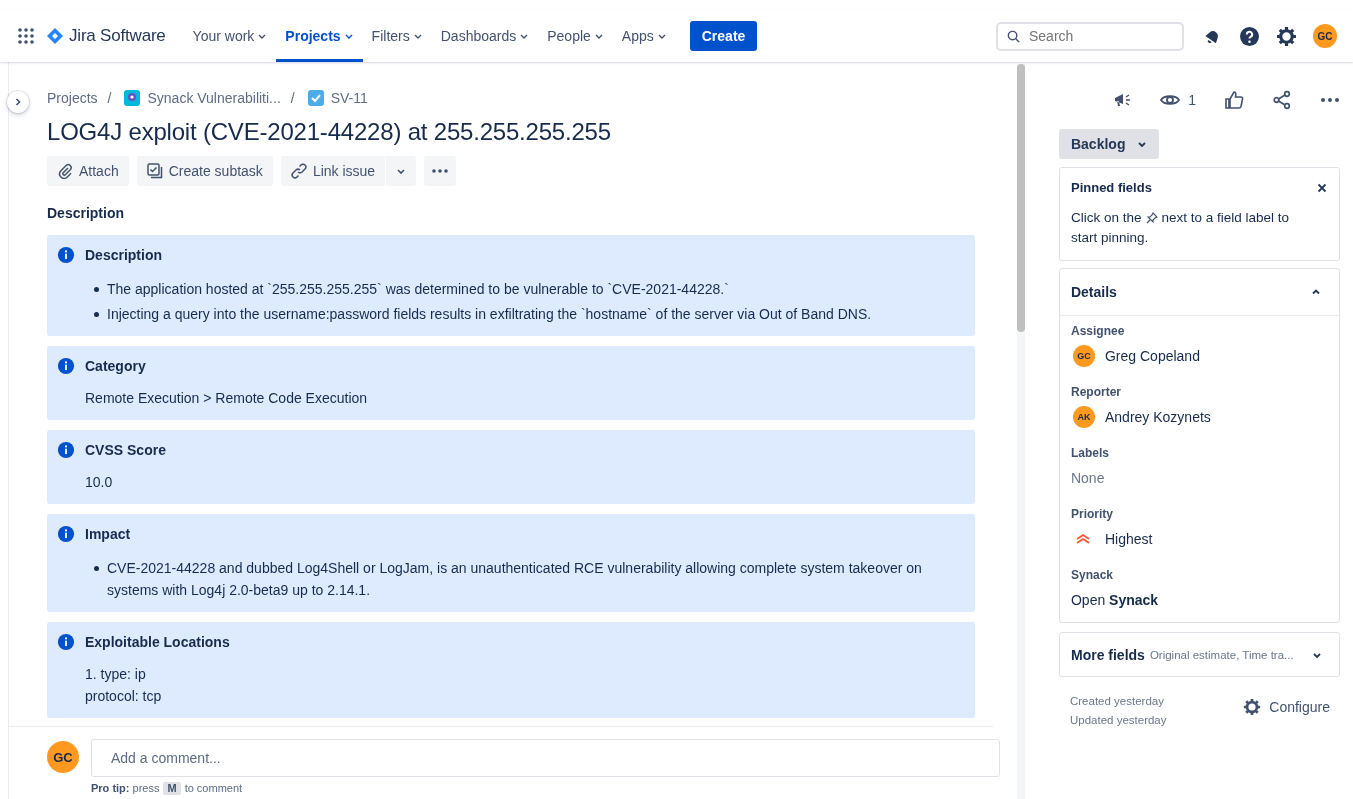 This screenshot has width=1353, height=799. Describe the element at coordinates (1106, 218) in the screenshot. I see `hint-text: Click on the` at that location.